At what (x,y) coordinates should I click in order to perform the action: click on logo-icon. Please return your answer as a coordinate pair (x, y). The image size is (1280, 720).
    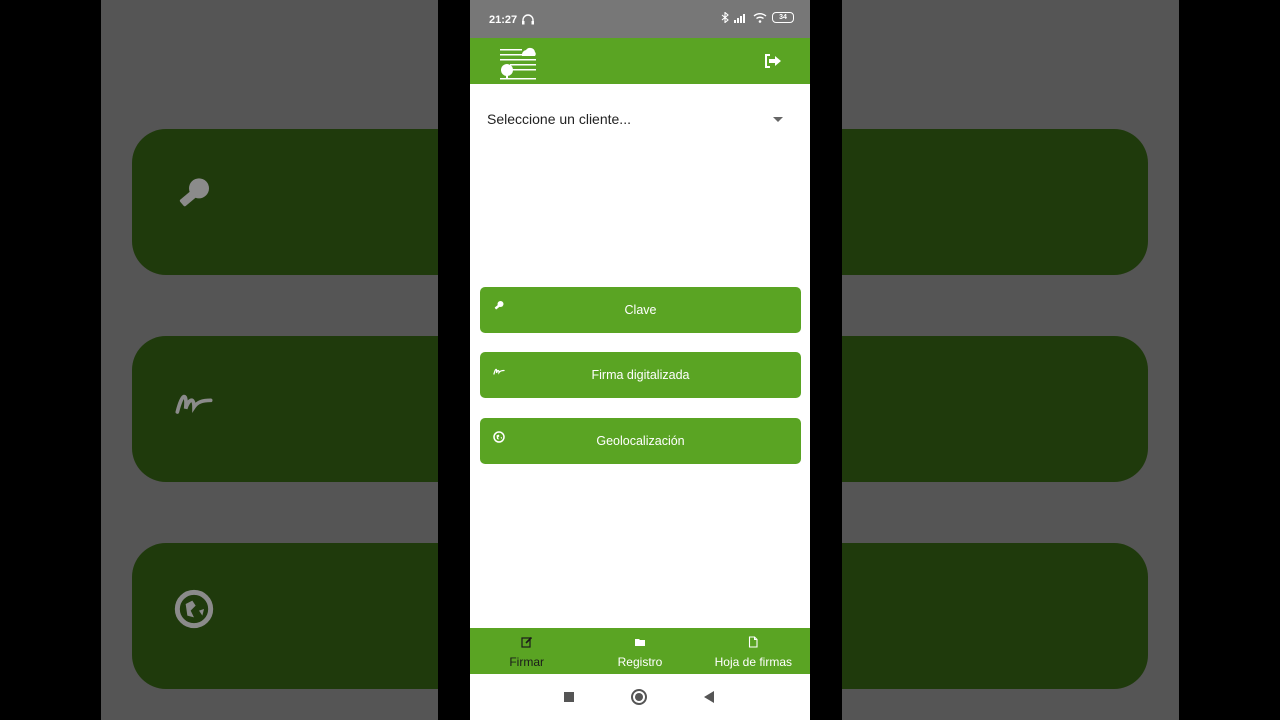
    Looking at the image, I should click on (518, 63).